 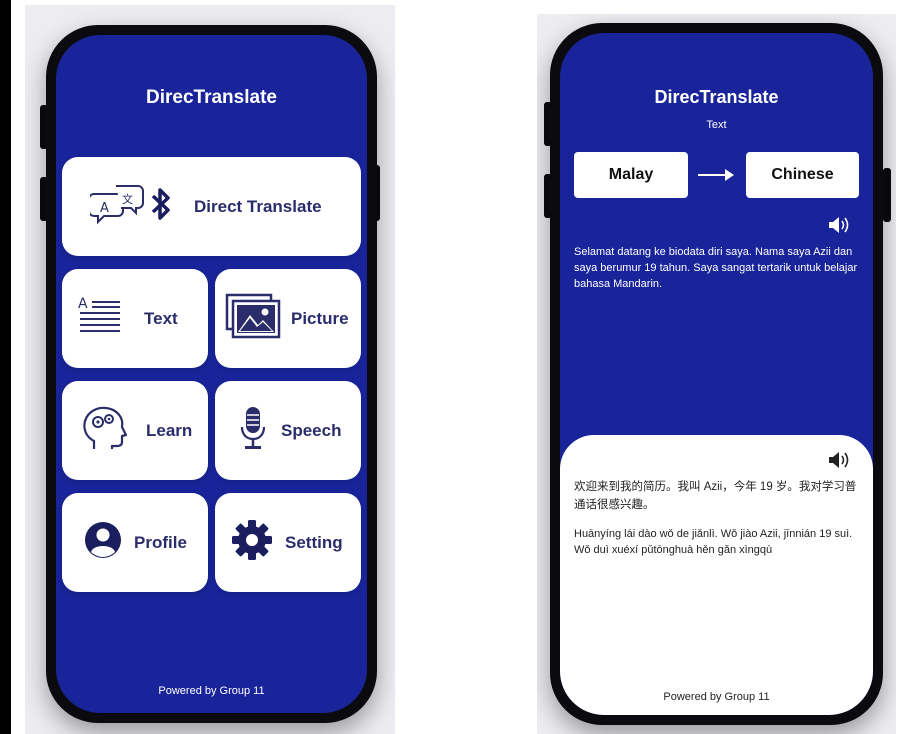 What do you see at coordinates (253, 318) in the screenshot?
I see `picture-icon` at bounding box center [253, 318].